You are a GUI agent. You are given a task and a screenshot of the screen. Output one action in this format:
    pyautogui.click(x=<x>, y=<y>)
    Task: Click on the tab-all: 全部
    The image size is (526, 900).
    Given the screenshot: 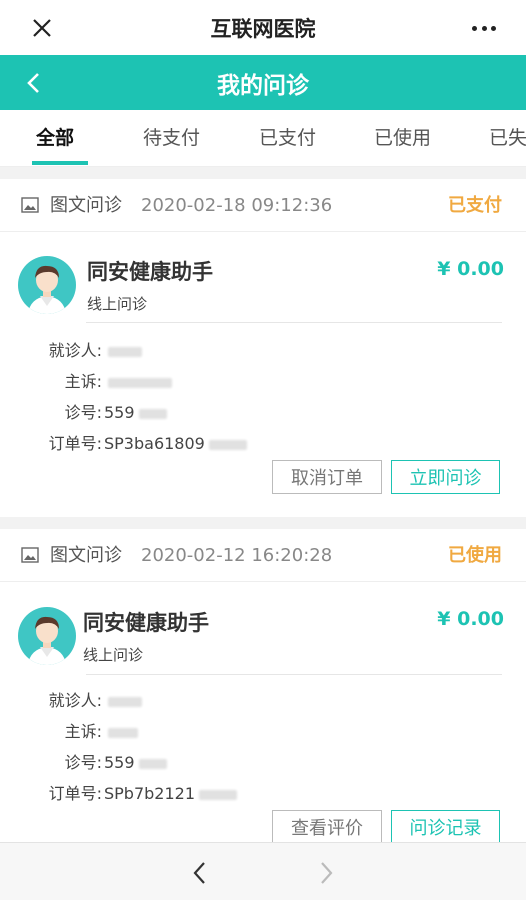 What is the action you would take?
    pyautogui.click(x=55, y=138)
    